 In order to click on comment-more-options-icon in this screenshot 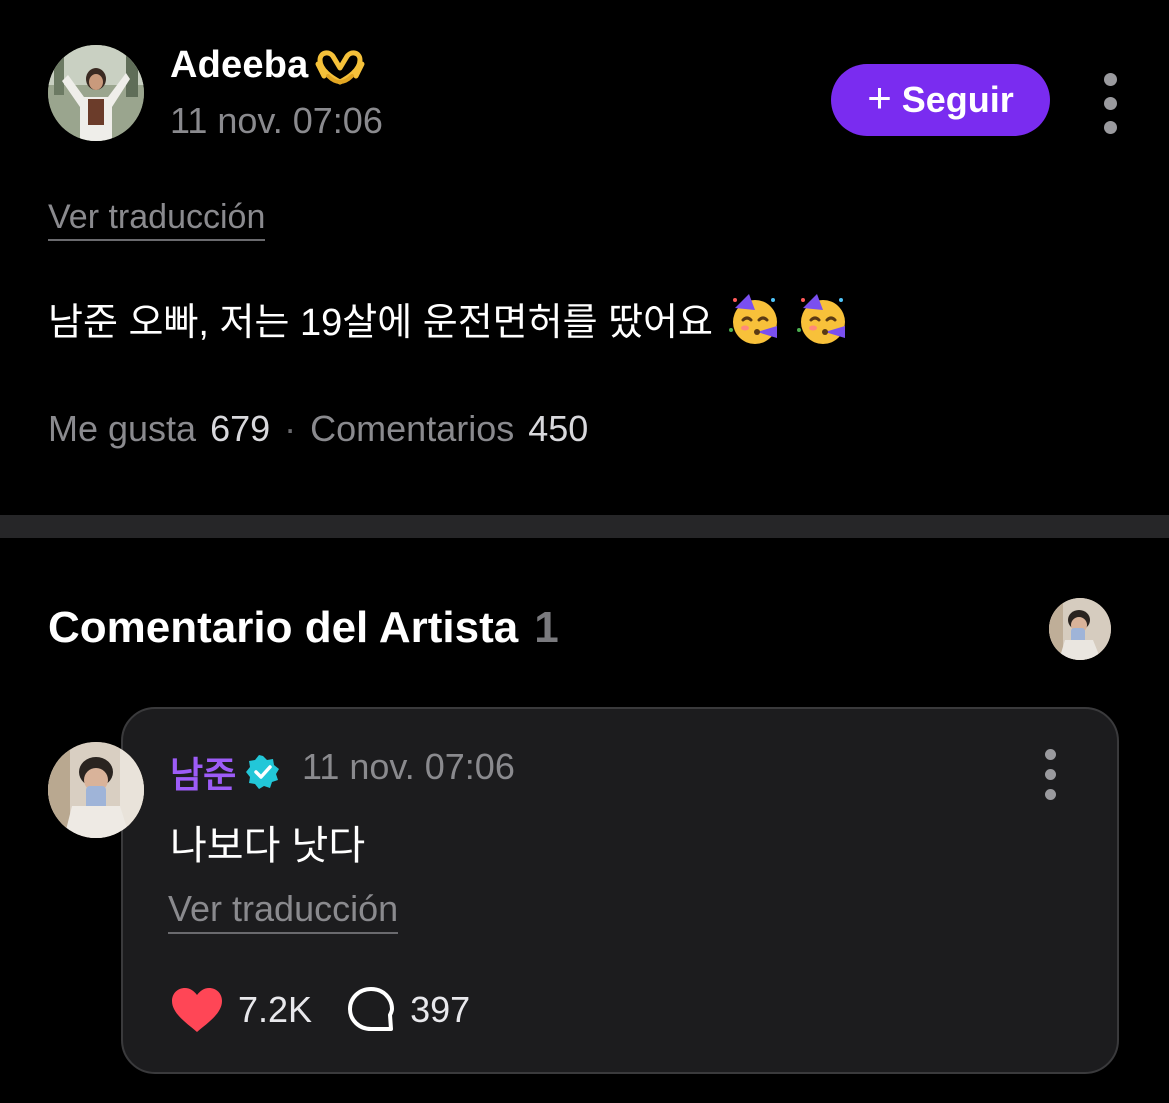, I will do `click(1050, 774)`.